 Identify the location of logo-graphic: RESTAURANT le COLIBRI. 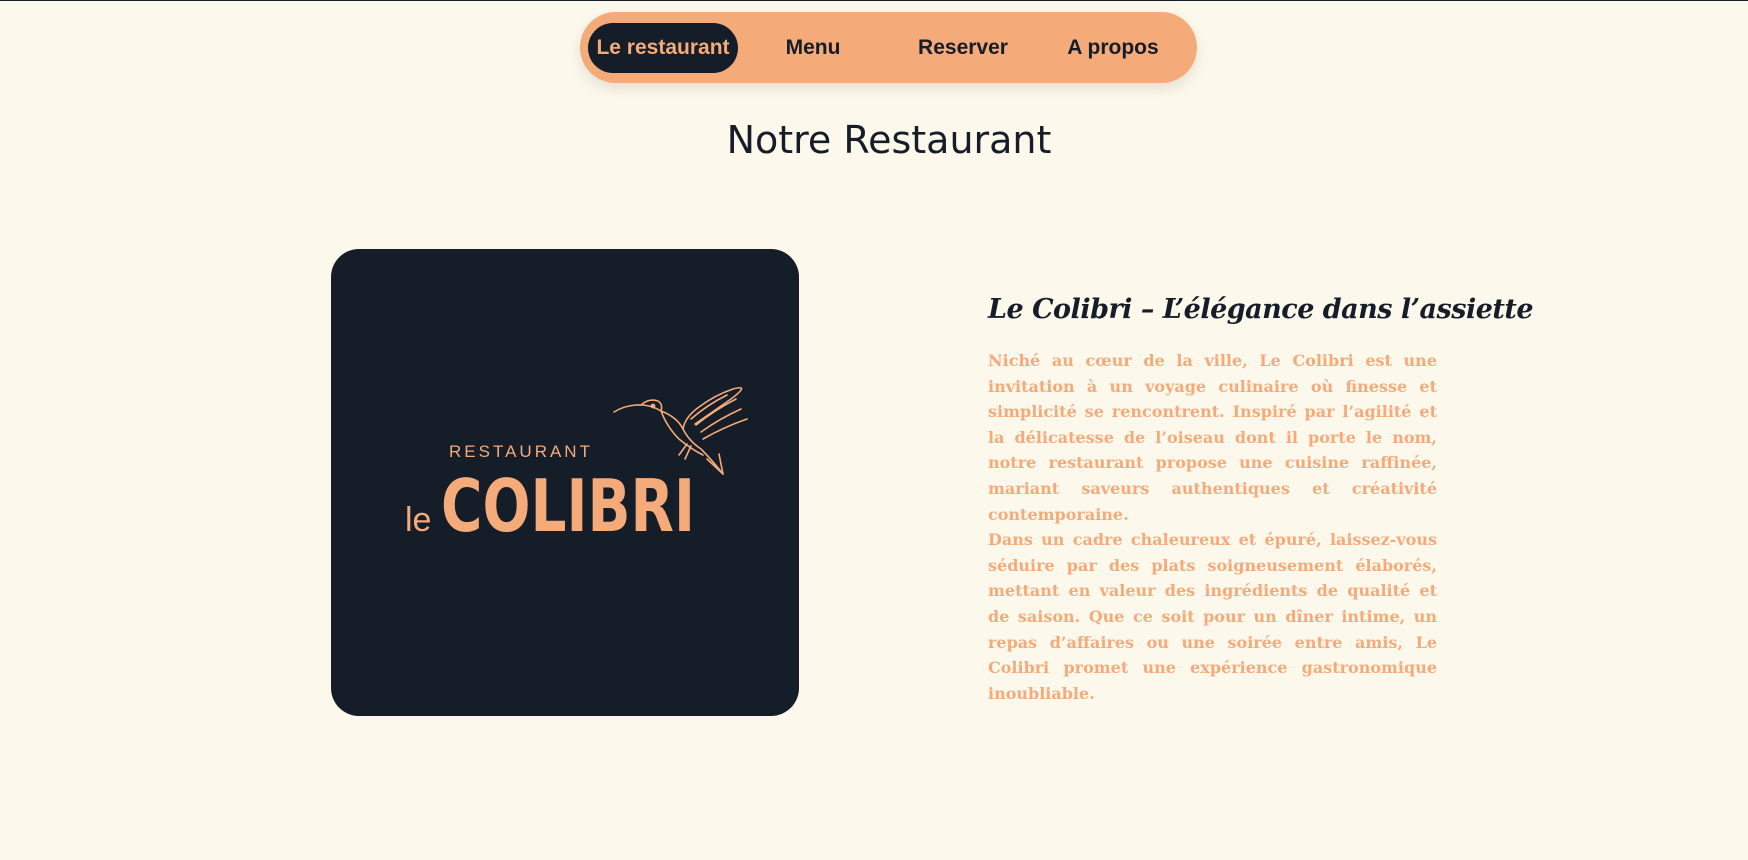
(576, 467).